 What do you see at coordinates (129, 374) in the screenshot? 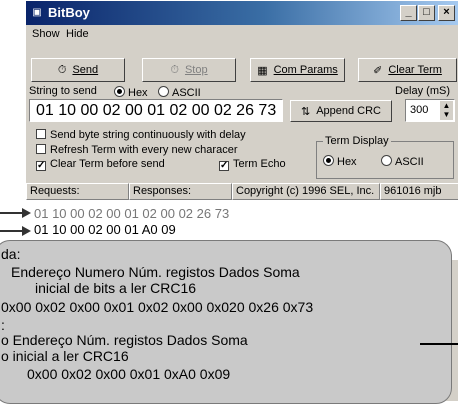
I see `callout-line-8: 0x00 0x02 0x00 0x01 0xA0 0x09` at bounding box center [129, 374].